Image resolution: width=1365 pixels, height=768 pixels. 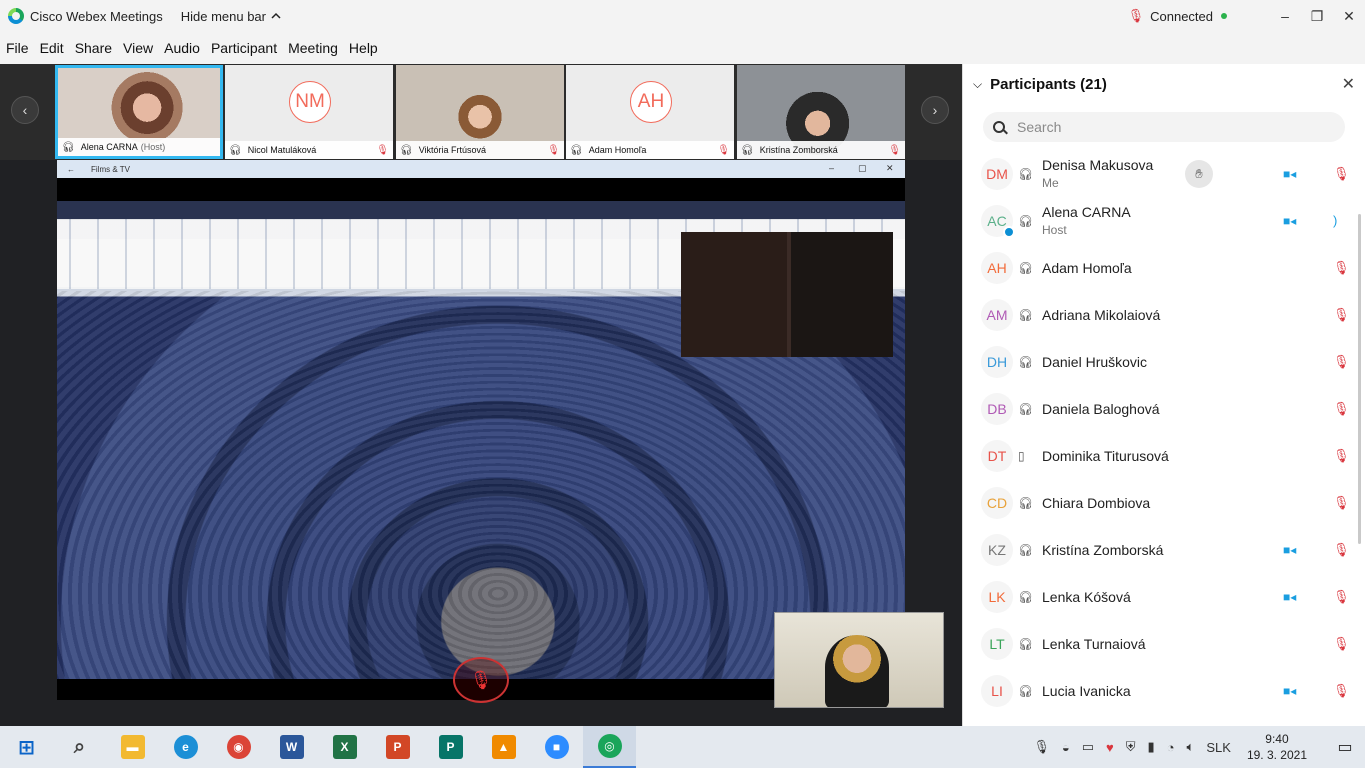 What do you see at coordinates (1159, 220) in the screenshot?
I see `participant-row: AC 🎧︎ Alena CARNA Host ■◂)` at bounding box center [1159, 220].